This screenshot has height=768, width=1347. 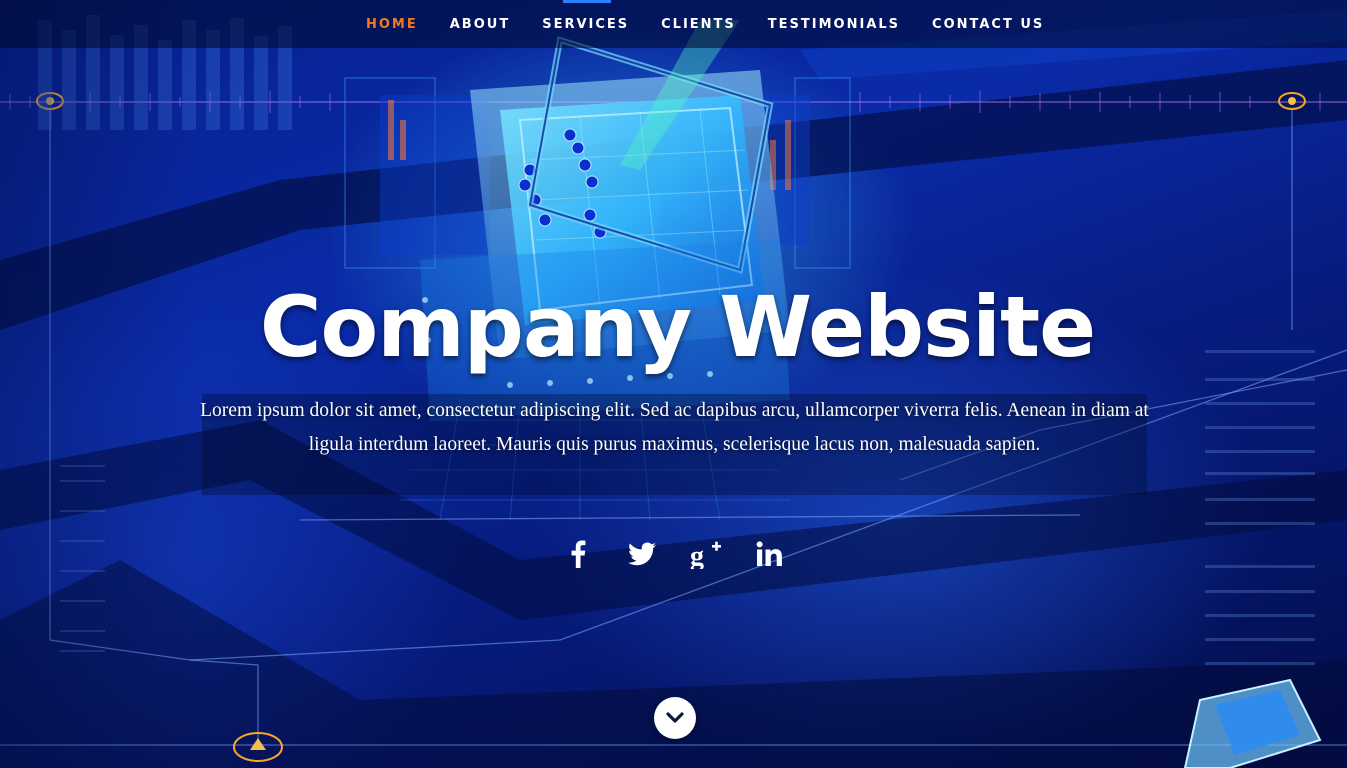 What do you see at coordinates (674, 554) in the screenshot?
I see `social-links: g` at bounding box center [674, 554].